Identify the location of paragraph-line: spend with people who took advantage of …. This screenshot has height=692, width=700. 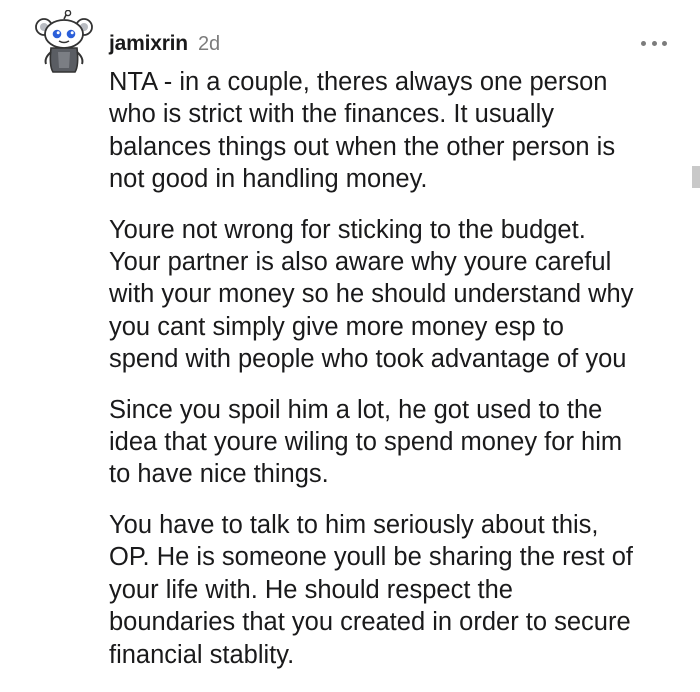
(368, 359).